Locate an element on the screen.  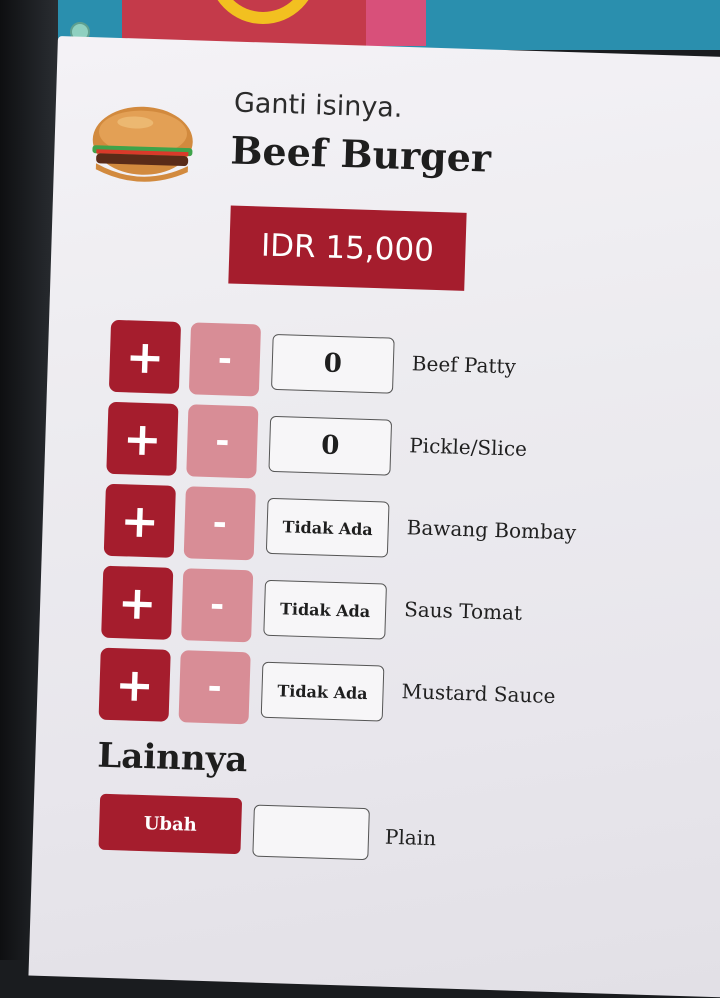
ingredient-row: + - Tidak Ada Mustard Sauce is located at coordinates (379, 697).